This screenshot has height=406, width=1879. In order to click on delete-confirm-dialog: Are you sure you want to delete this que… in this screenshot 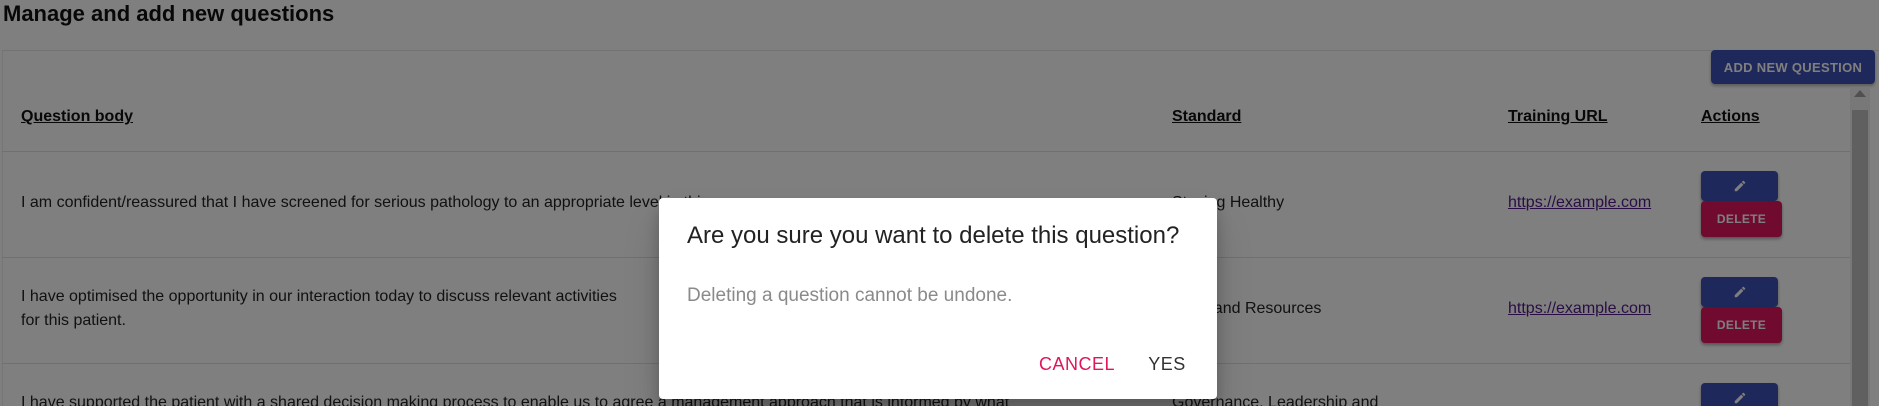, I will do `click(938, 298)`.